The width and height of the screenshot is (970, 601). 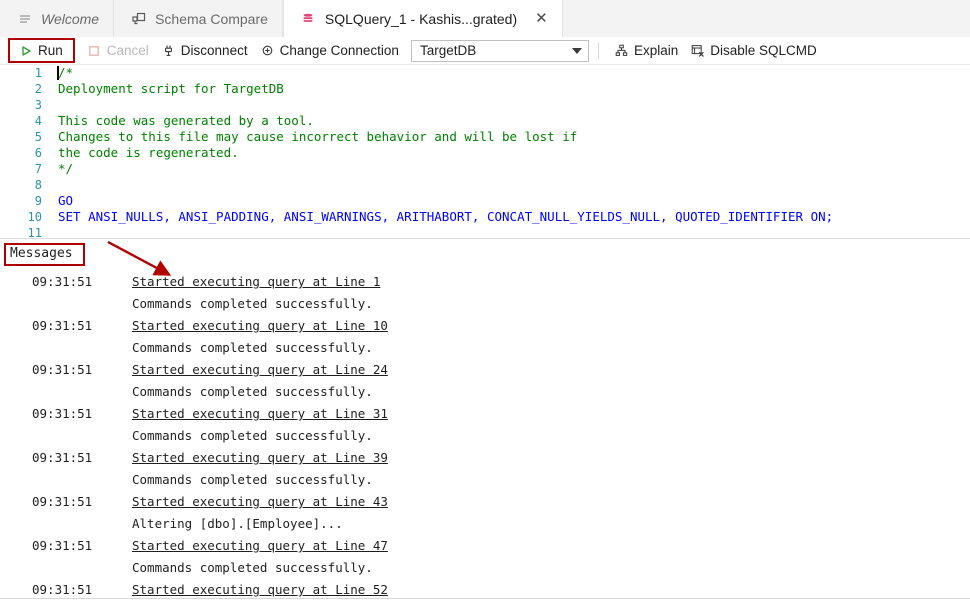 What do you see at coordinates (485, 169) in the screenshot?
I see `code-line: 7 */` at bounding box center [485, 169].